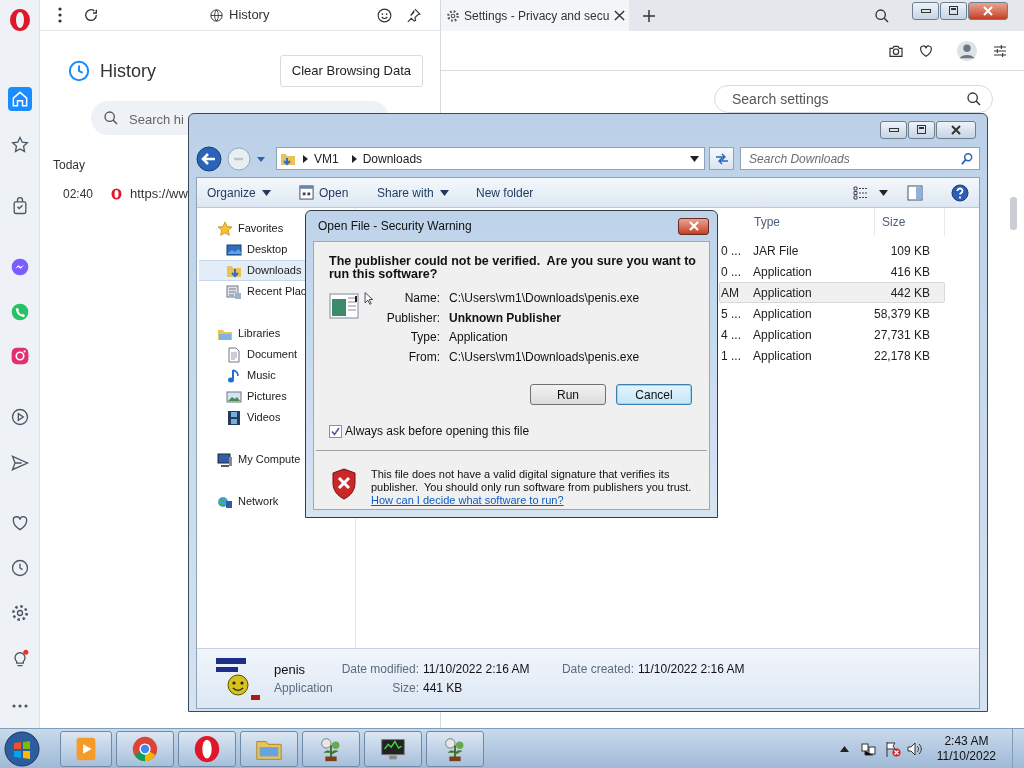 This screenshot has width=1024, height=768. Describe the element at coordinates (467, 500) in the screenshot. I see `help-link: How can I decide what software to run?` at that location.